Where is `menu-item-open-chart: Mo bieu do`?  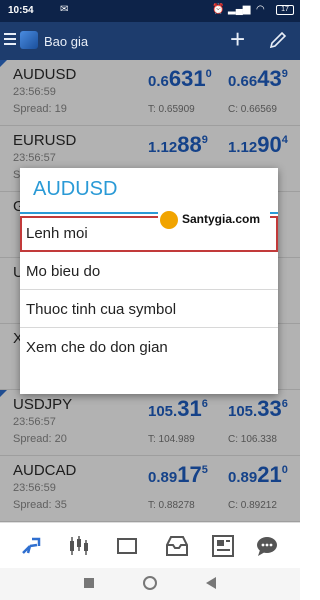
menu-item-open-chart: Mo bieu do is located at coordinates (149, 272).